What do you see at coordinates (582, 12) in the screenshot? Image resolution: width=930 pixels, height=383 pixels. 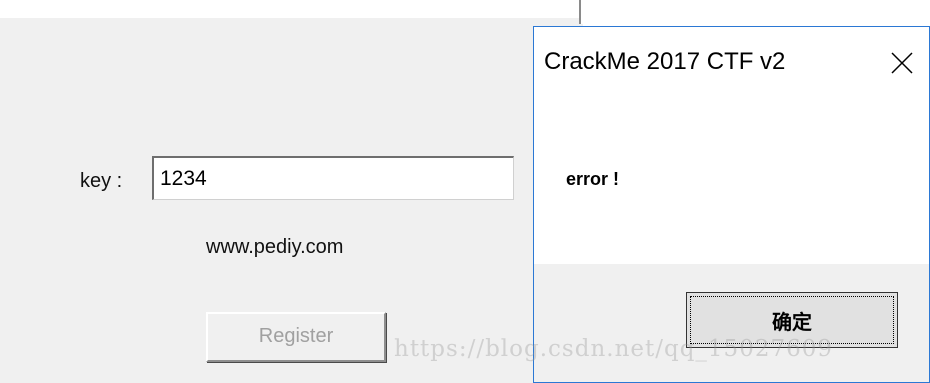 I see `main-window-edge` at bounding box center [582, 12].